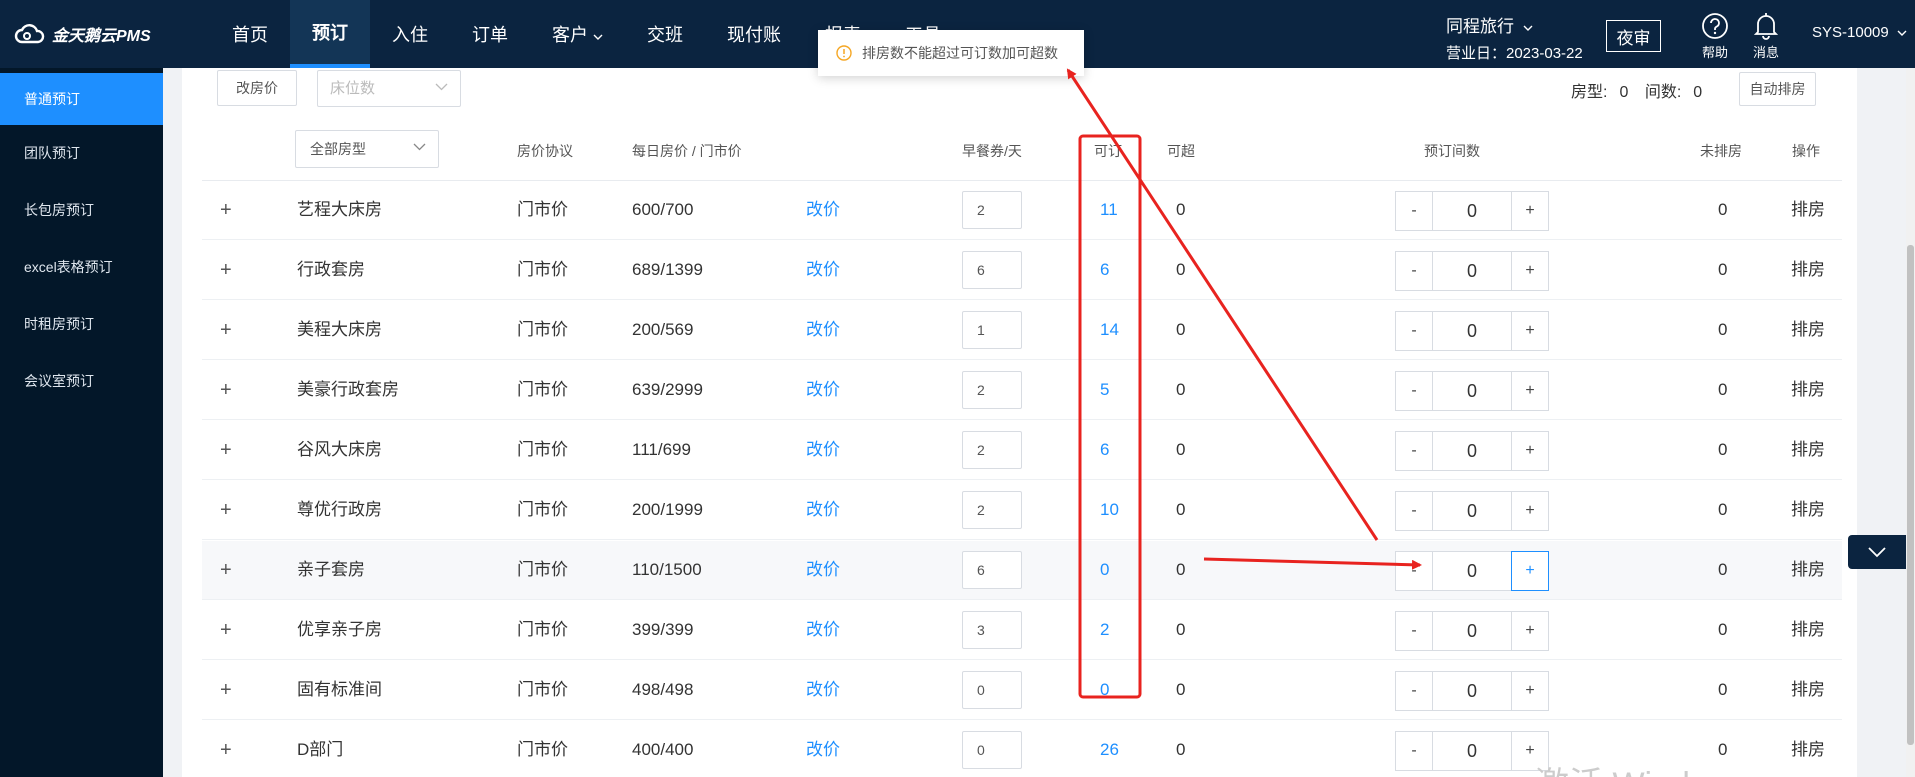 This screenshot has height=777, width=1915. I want to click on available-count: 2, so click(1104, 630).